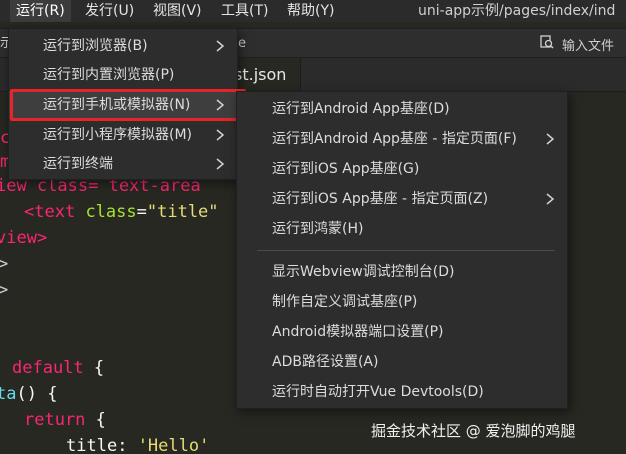  I want to click on menu-item-webview-console: 显示Webview调试控制台(D), so click(402, 272).